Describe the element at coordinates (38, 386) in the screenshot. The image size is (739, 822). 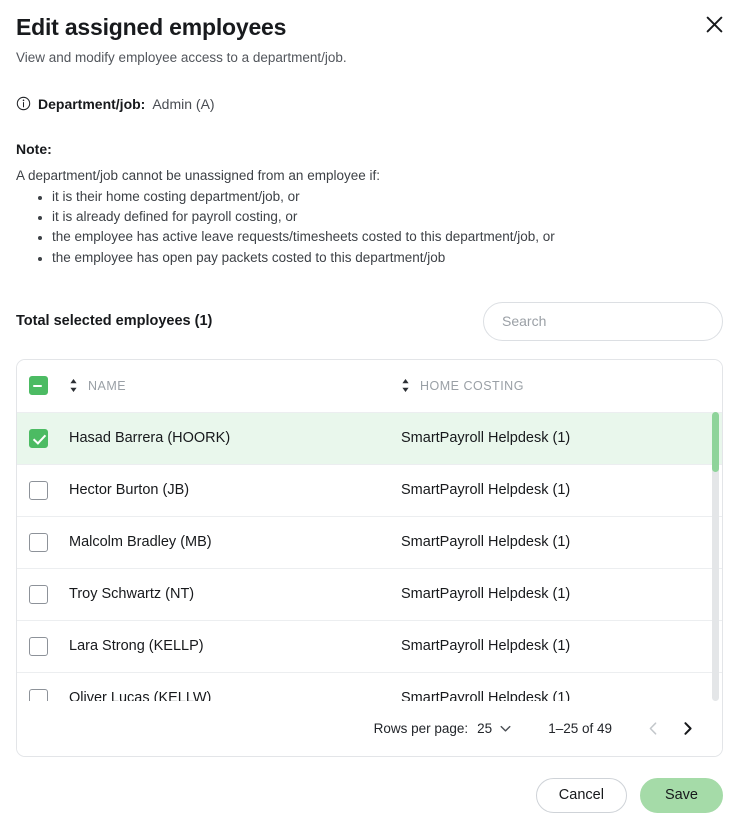
I see `select-all-checkbox` at that location.